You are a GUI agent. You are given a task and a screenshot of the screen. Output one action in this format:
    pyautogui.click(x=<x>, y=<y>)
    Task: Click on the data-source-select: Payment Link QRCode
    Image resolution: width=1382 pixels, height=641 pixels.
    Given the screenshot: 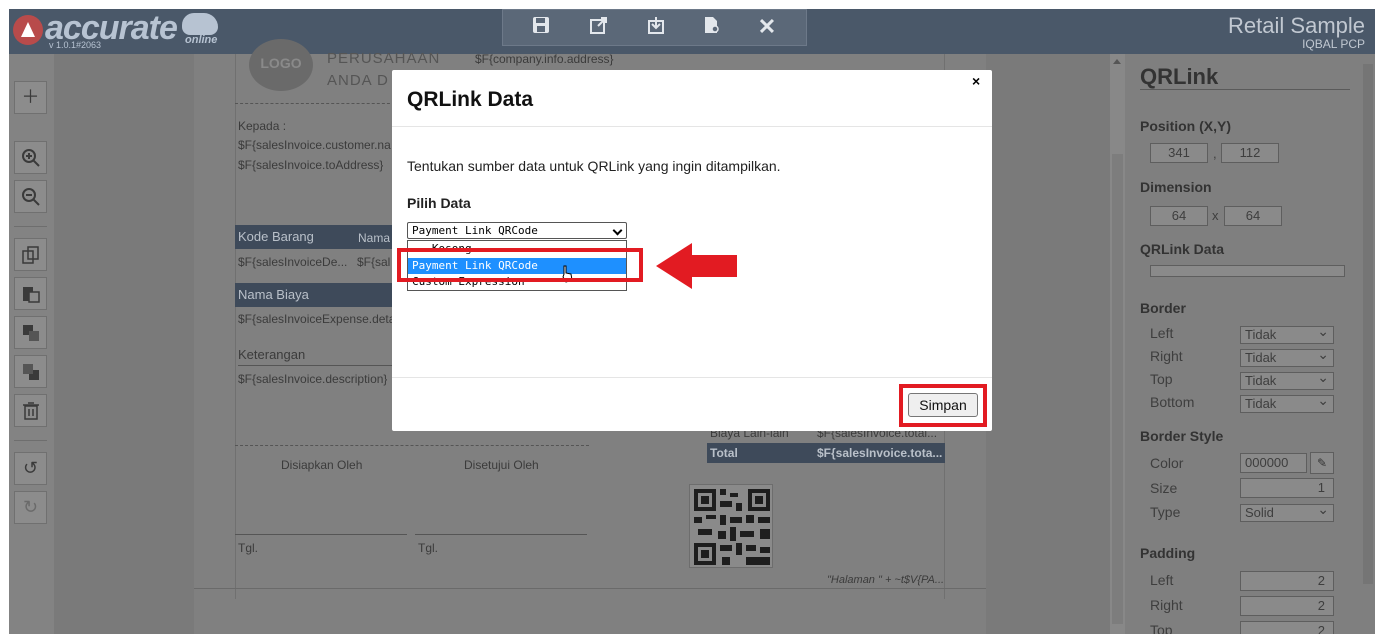 What is the action you would take?
    pyautogui.click(x=517, y=230)
    